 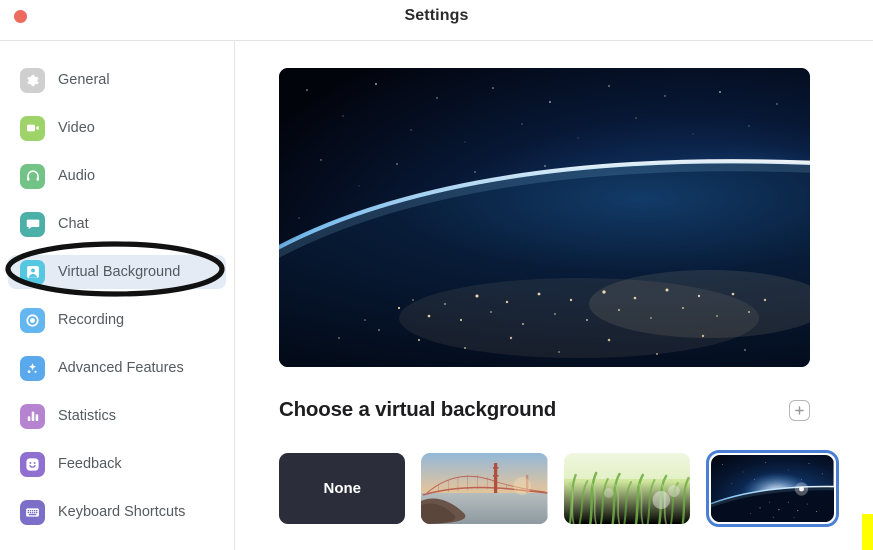 I want to click on sidebar-item-virtual-background: Virtual Background, so click(x=117, y=272).